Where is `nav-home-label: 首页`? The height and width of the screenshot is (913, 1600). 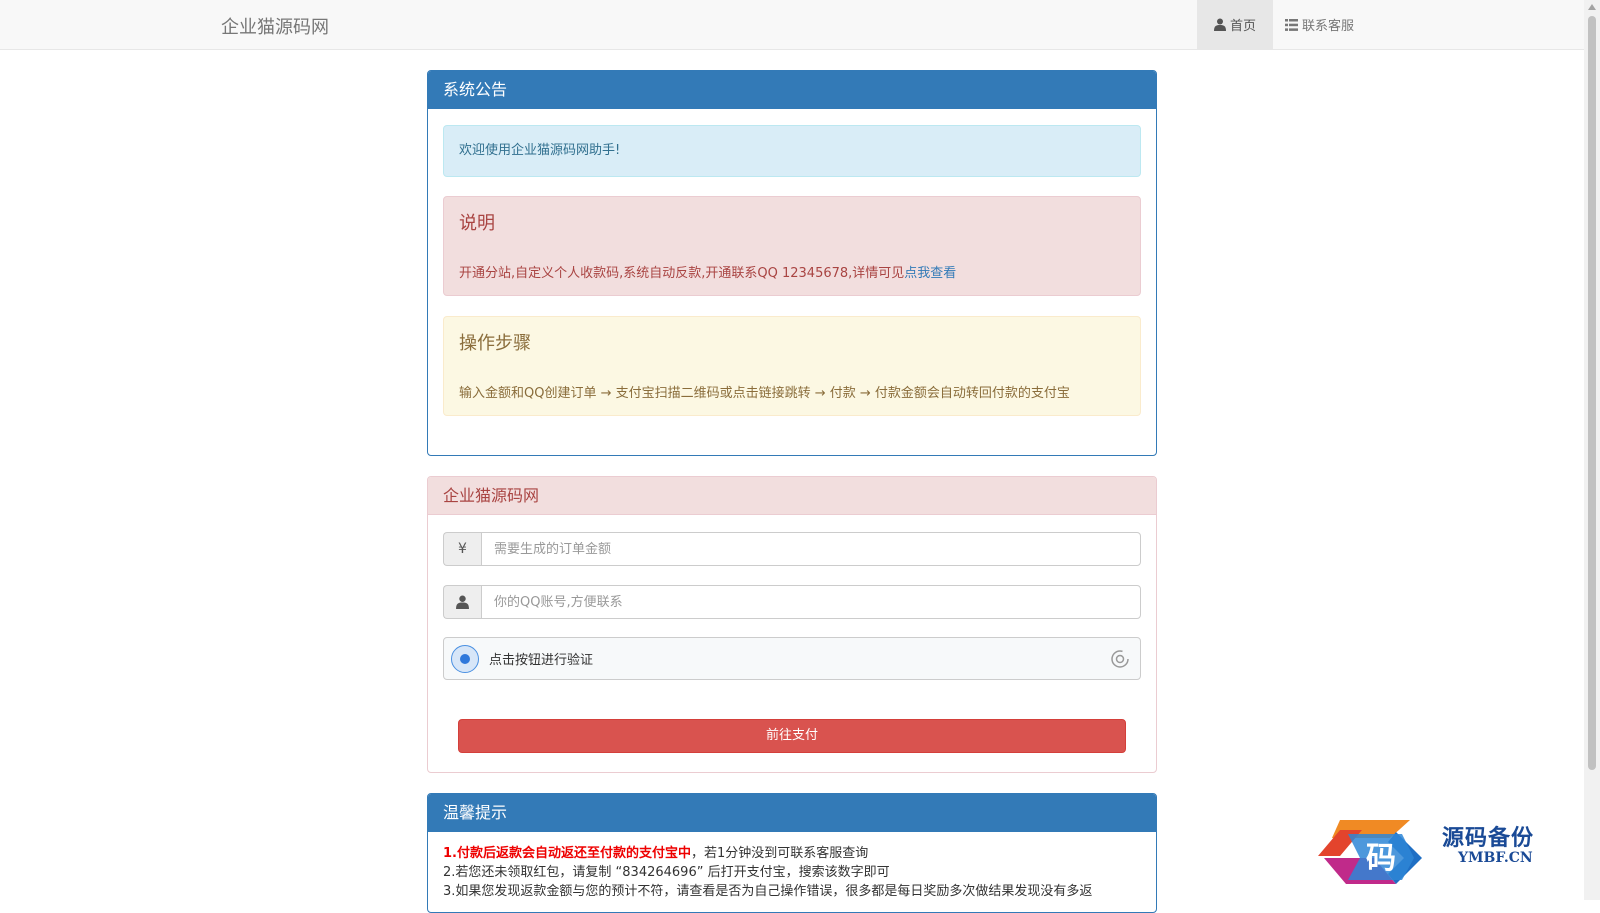 nav-home-label: 首页 is located at coordinates (1242, 26).